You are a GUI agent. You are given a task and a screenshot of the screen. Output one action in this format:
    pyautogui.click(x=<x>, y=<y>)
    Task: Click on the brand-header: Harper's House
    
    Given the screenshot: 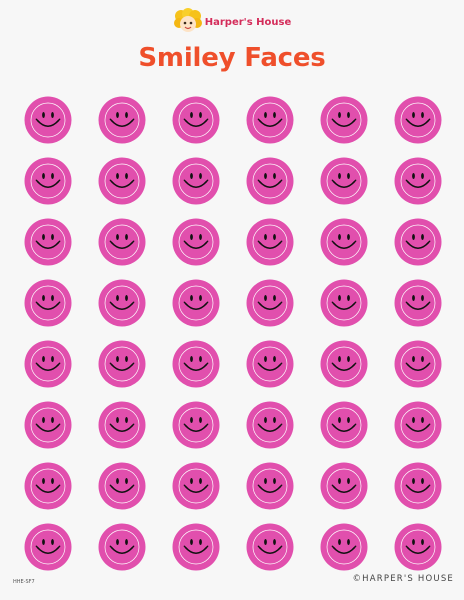 What is the action you would take?
    pyautogui.click(x=232, y=22)
    